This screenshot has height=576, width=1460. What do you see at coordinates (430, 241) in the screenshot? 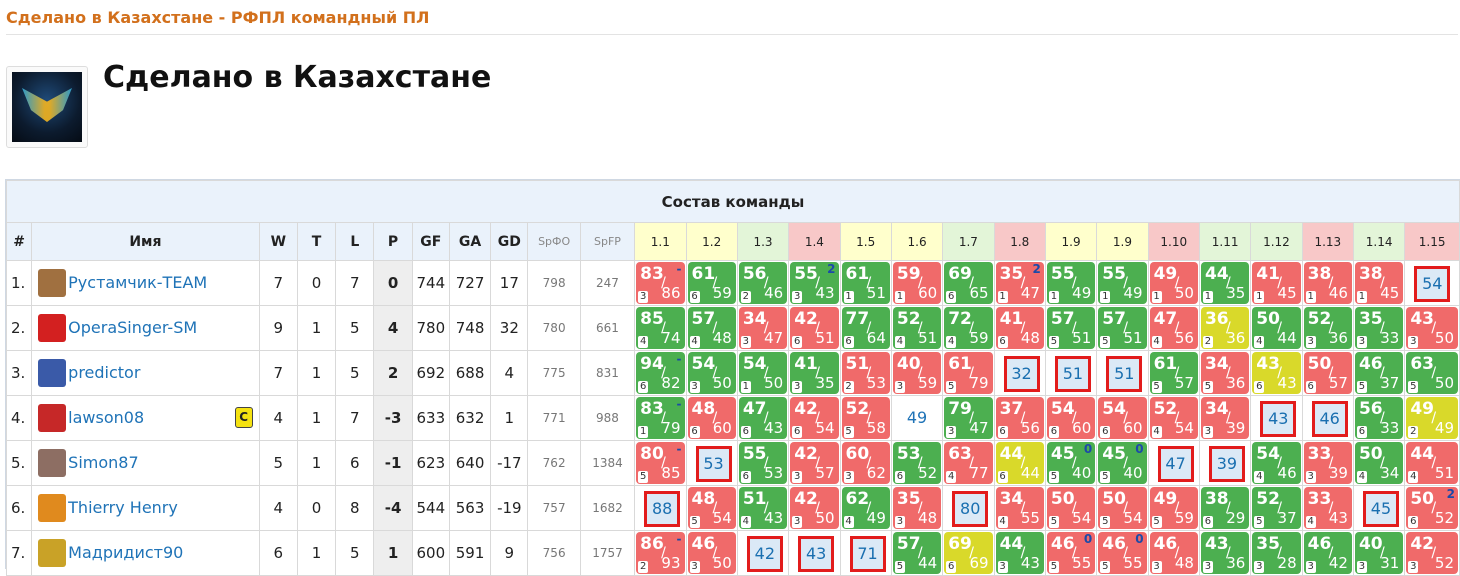
I see `col-gf: GF` at bounding box center [430, 241].